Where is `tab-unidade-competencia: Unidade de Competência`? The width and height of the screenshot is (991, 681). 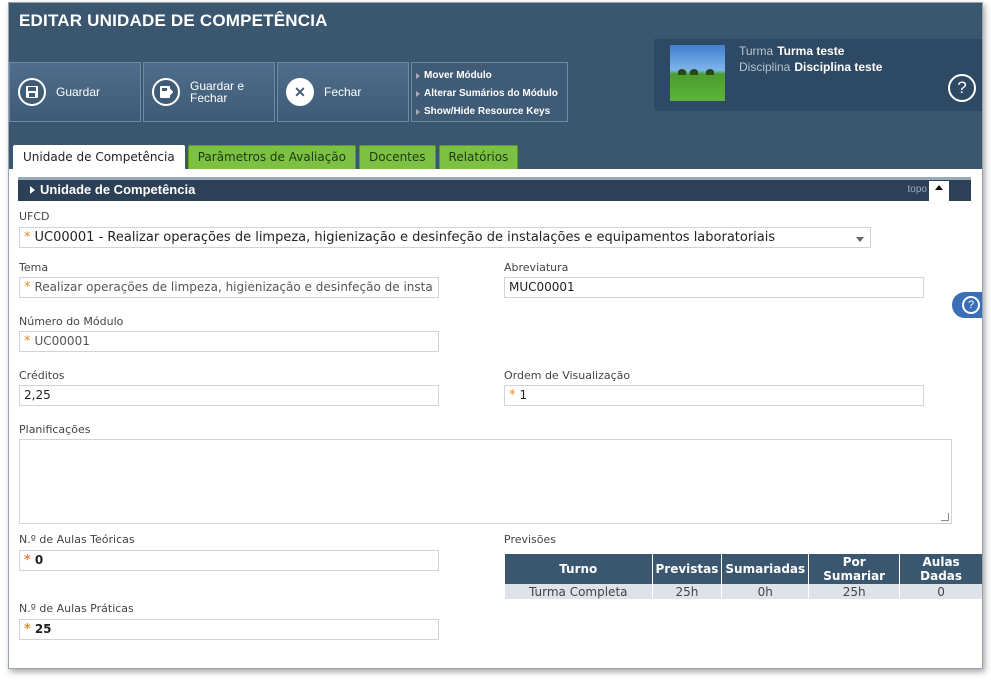
tab-unidade-competencia: Unidade de Competência is located at coordinates (99, 157).